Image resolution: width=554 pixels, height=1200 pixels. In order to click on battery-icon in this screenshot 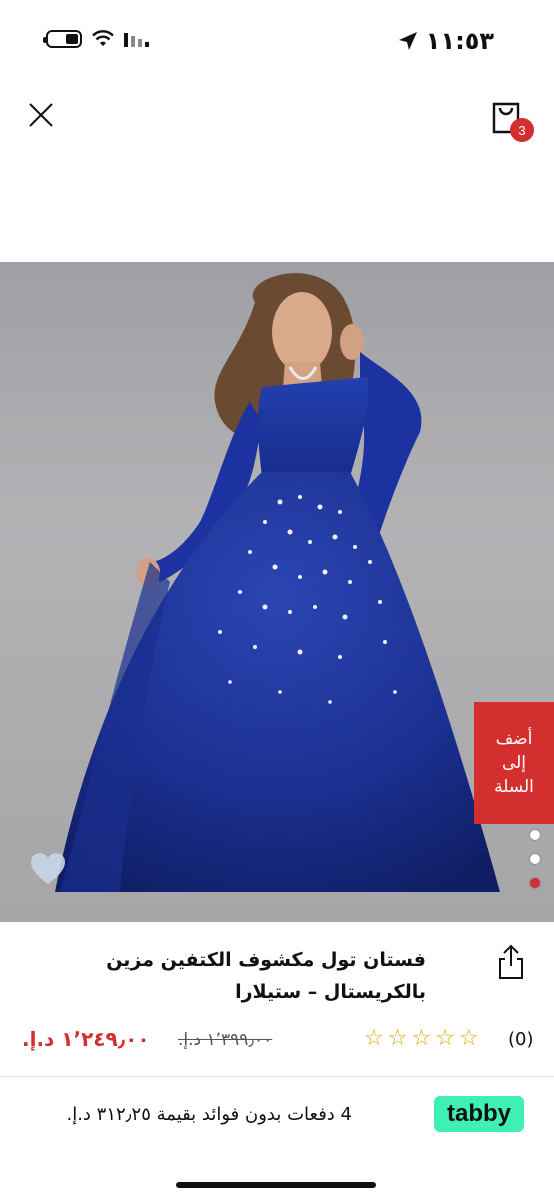, I will do `click(62, 39)`.